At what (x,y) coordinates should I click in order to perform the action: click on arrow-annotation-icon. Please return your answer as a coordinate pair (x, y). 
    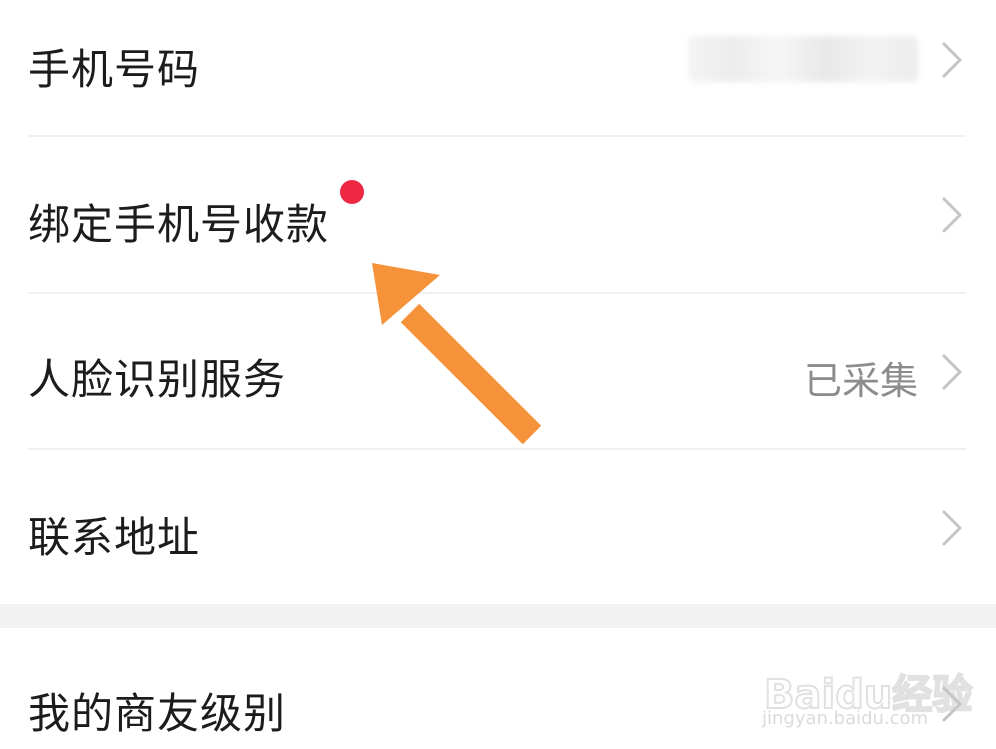
    Looking at the image, I should click on (457, 354).